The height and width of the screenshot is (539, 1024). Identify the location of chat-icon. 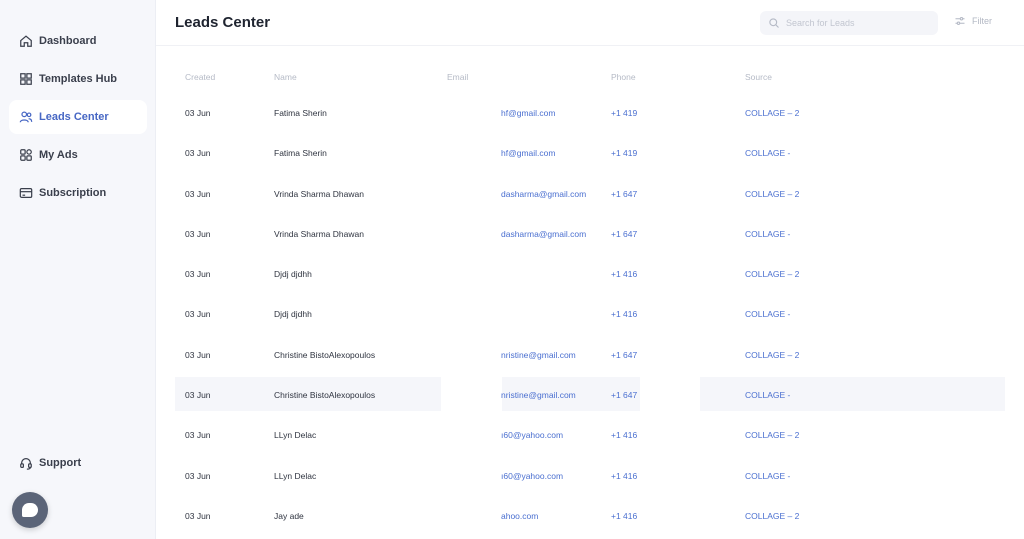
(30, 510).